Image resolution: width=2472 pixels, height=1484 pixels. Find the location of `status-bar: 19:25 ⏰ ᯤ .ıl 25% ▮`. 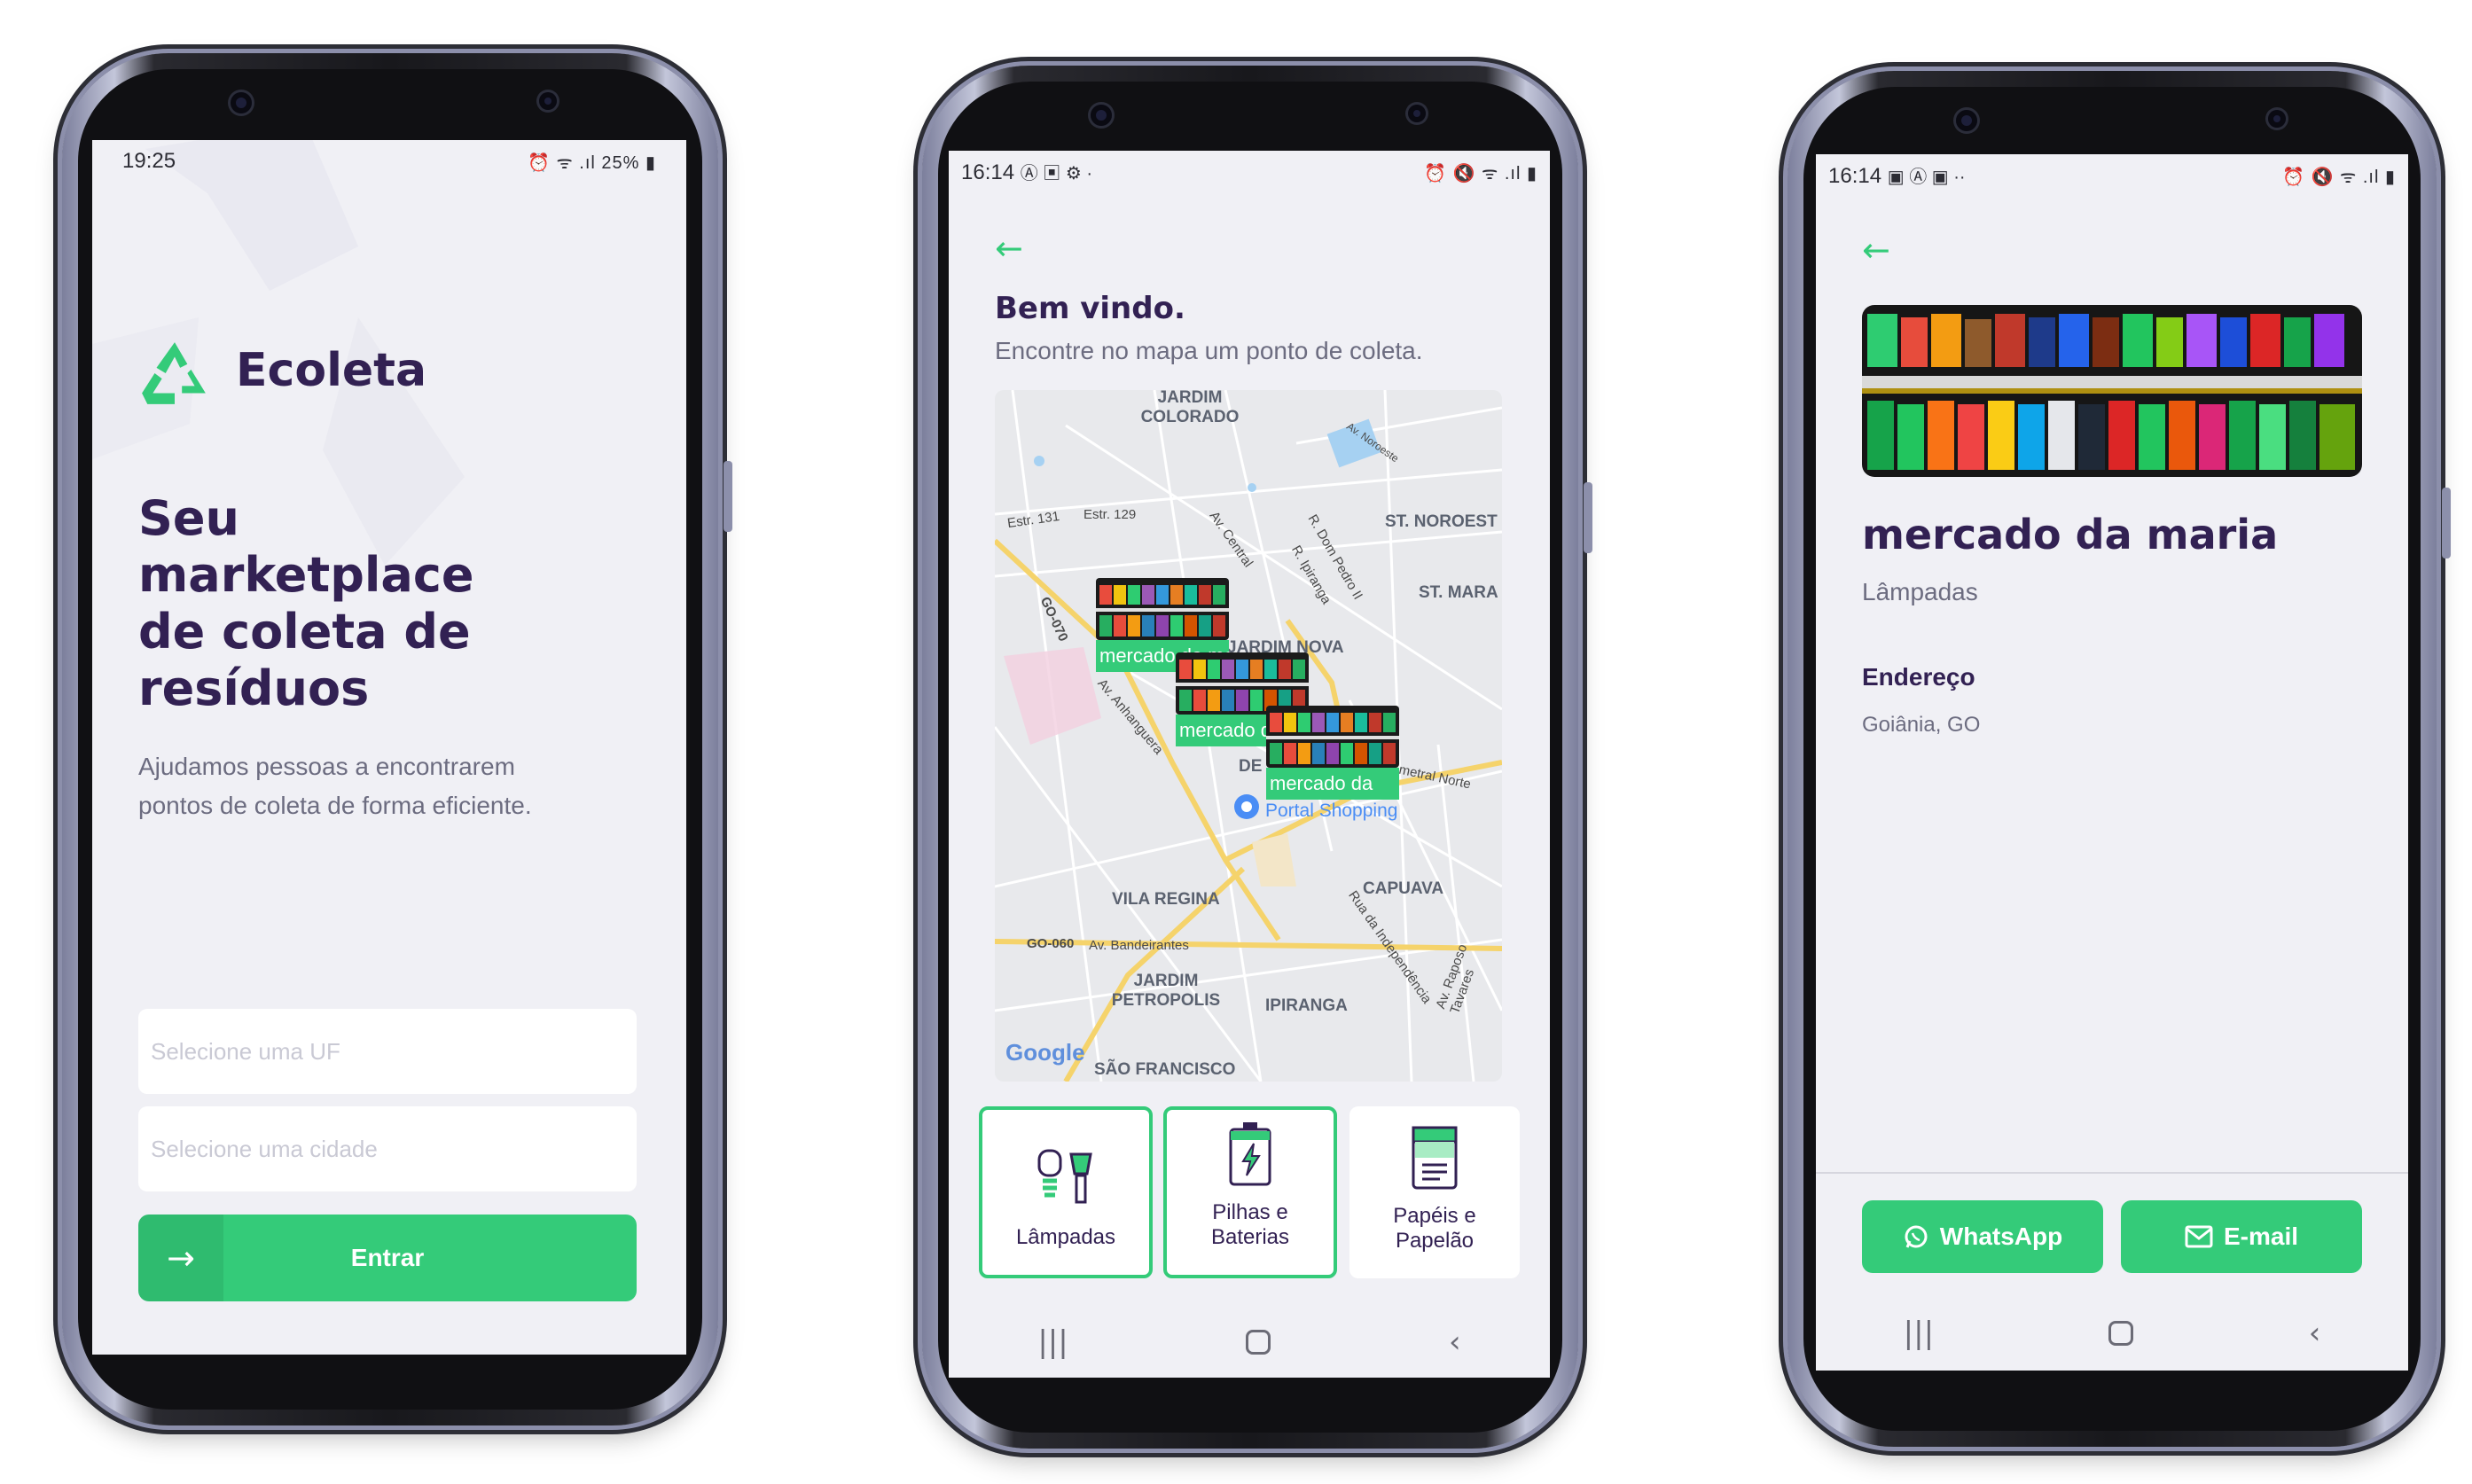

status-bar: 19:25 ⏰ ᯤ .ıl 25% ▮ is located at coordinates (389, 161).